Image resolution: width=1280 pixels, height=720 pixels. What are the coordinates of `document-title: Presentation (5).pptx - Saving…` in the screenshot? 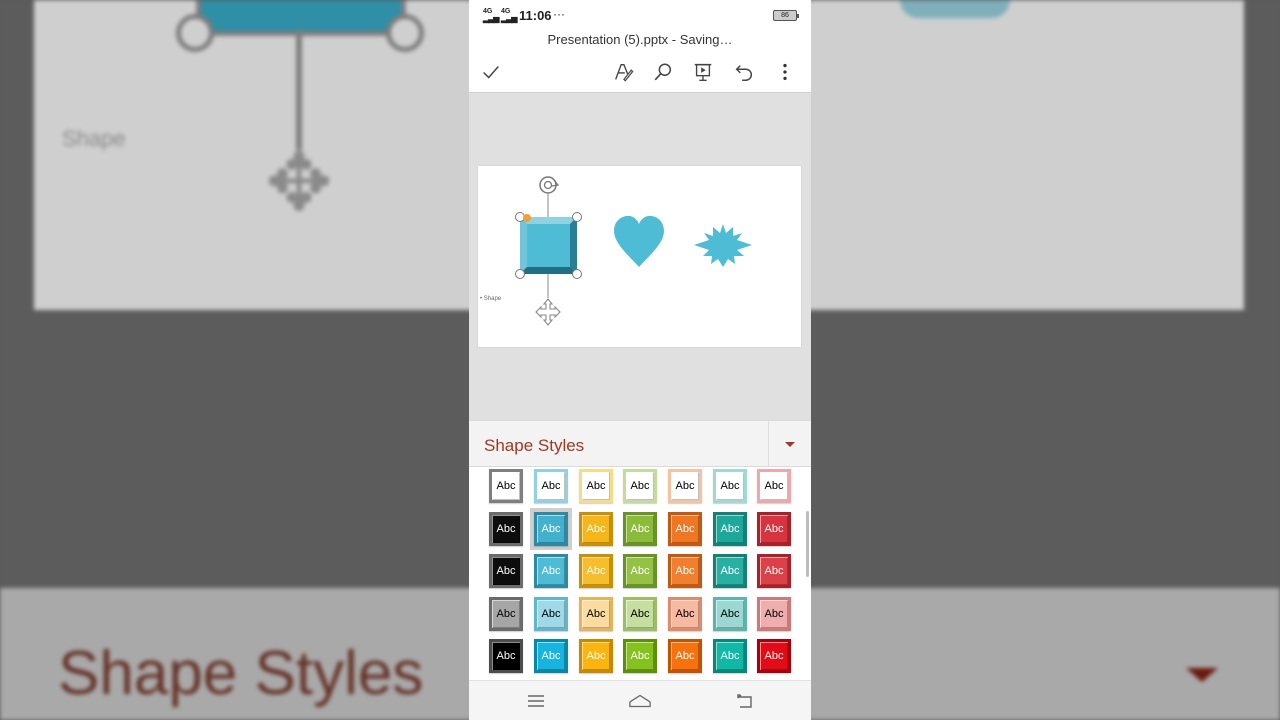 It's located at (640, 39).